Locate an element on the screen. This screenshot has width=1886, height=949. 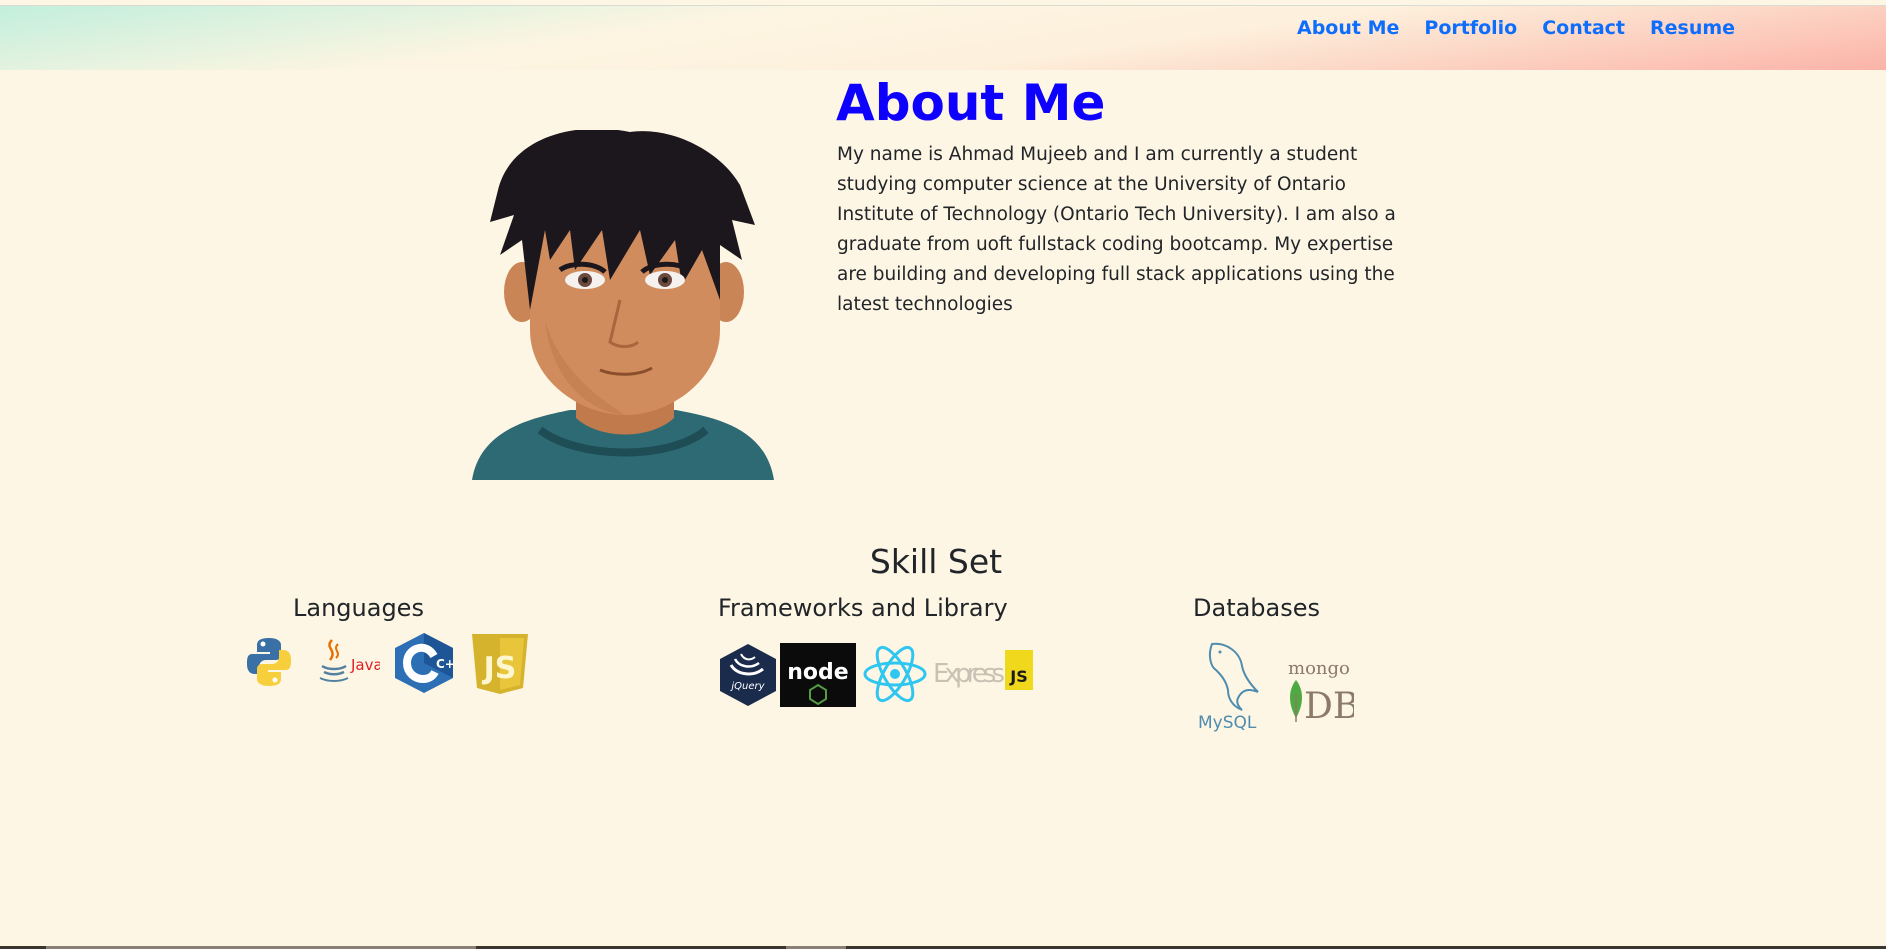
nav-link-contact: Contact is located at coordinates (1583, 28).